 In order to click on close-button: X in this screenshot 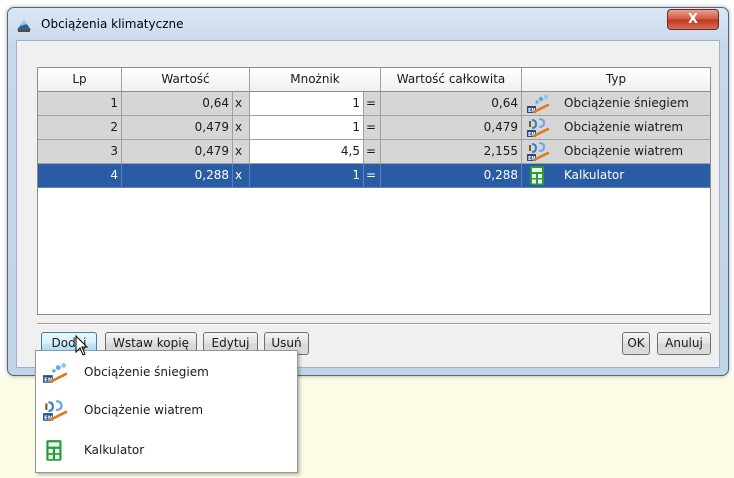, I will do `click(693, 19)`.